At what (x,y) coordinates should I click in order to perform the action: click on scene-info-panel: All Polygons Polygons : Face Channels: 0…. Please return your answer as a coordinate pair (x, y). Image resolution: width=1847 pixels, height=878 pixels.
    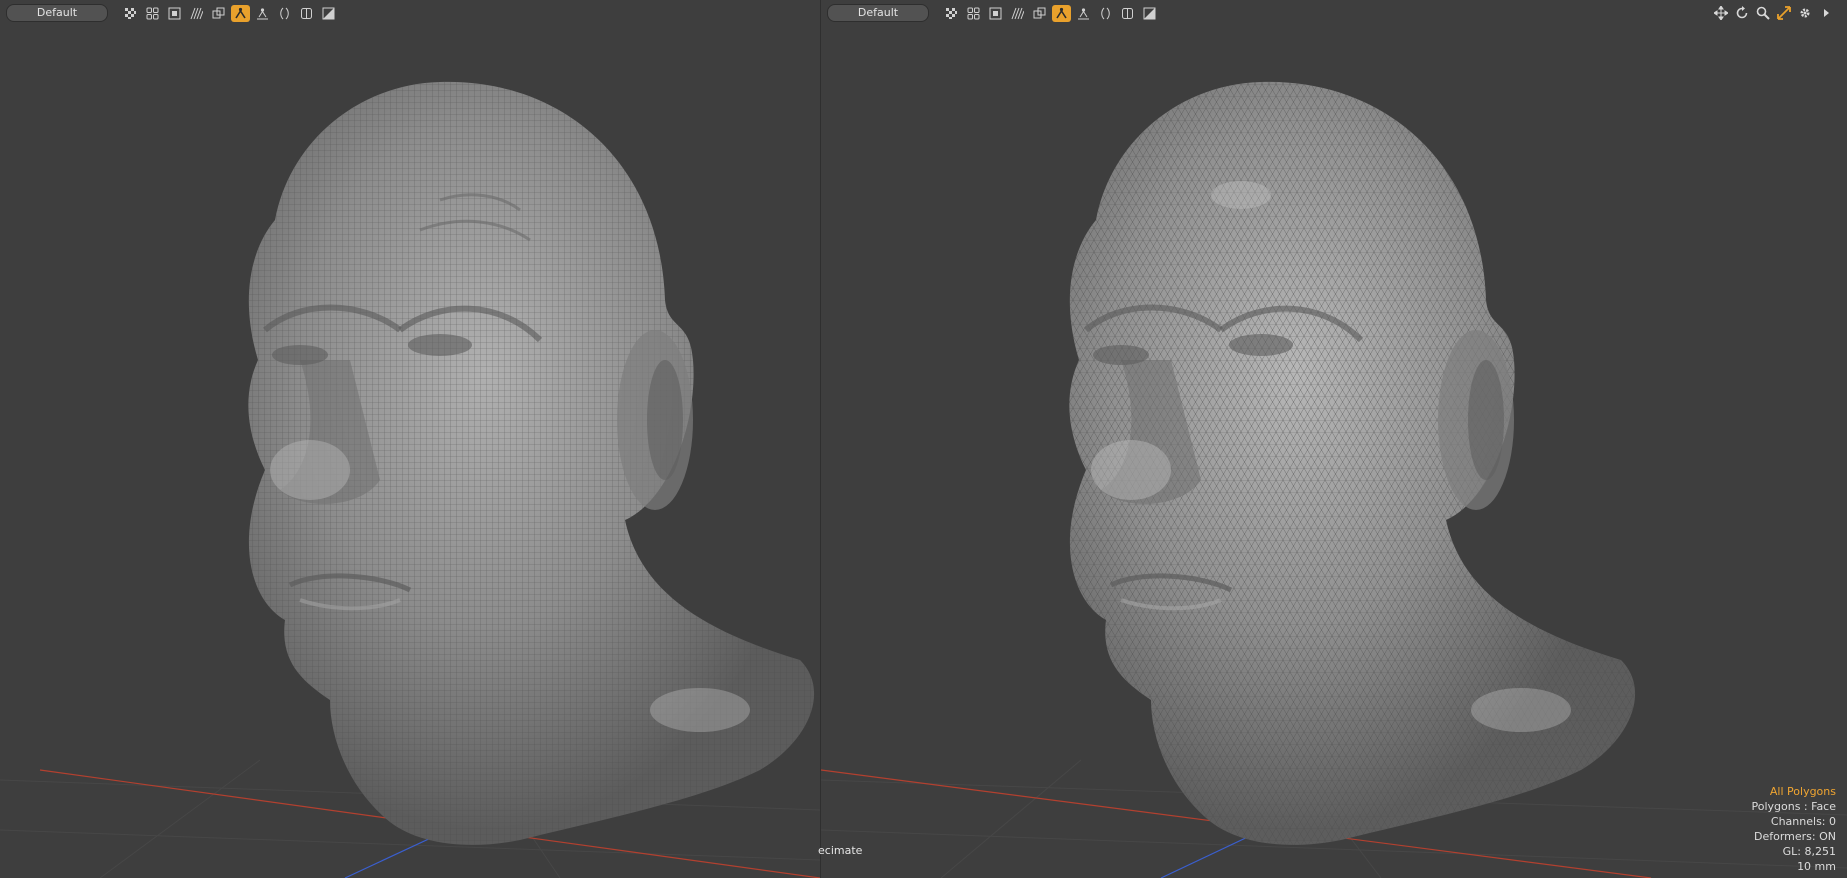
    Looking at the image, I should click on (1793, 829).